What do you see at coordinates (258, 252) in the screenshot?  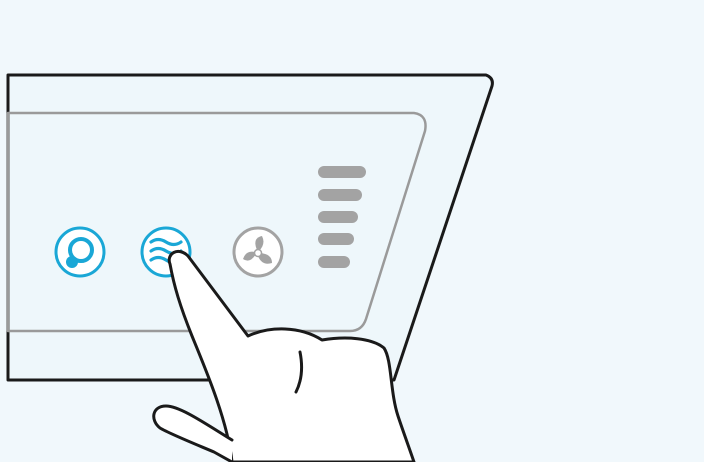 I see `fan-mode-button` at bounding box center [258, 252].